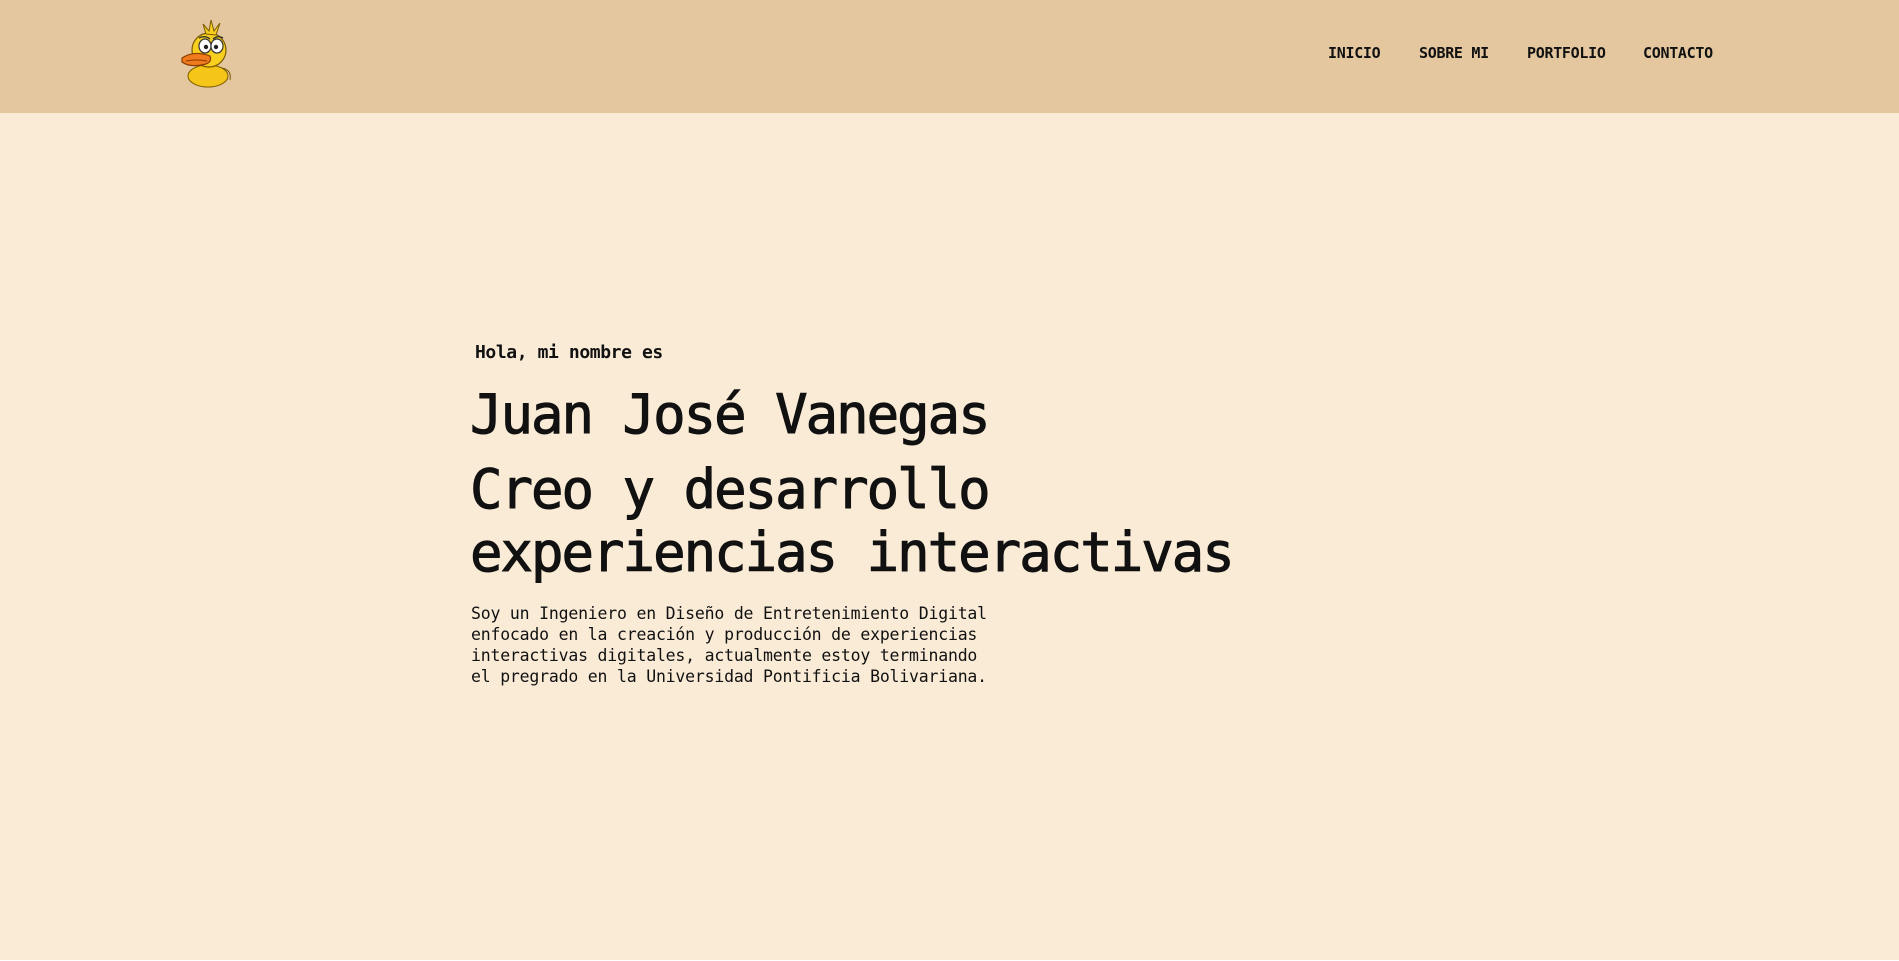 Image resolution: width=1899 pixels, height=961 pixels. I want to click on nav-link-sobre-mi: SOBRE MI, so click(1473, 53).